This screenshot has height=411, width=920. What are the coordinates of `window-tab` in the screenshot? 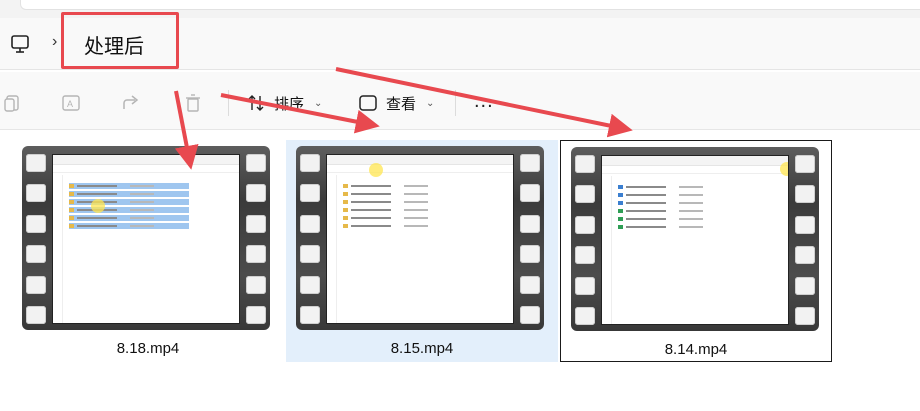 It's located at (470, 5).